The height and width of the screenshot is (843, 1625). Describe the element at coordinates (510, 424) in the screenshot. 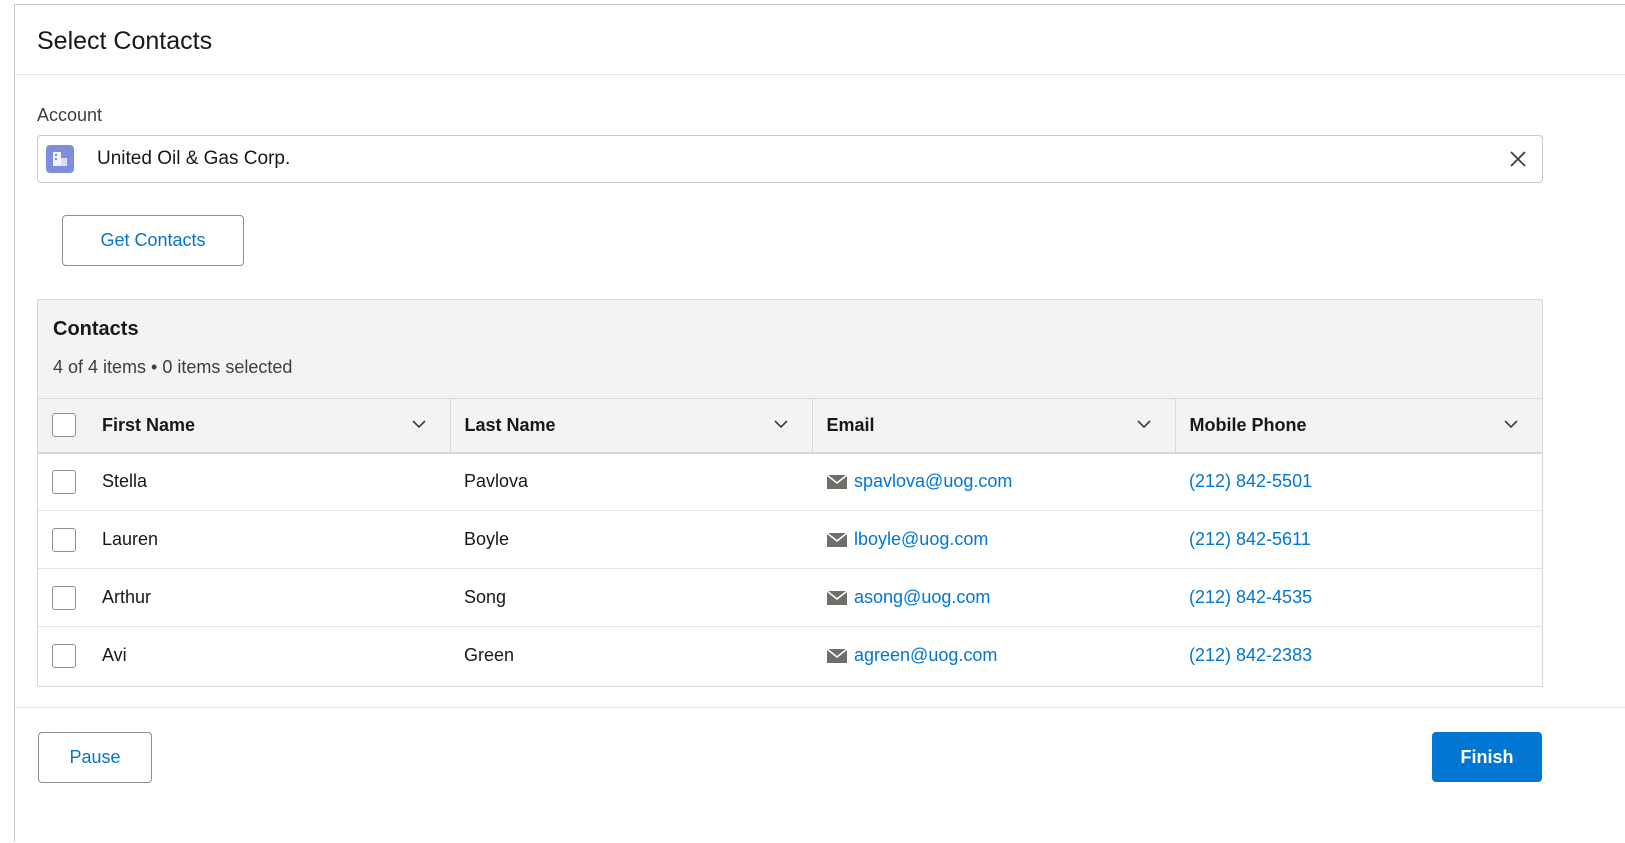

I see `column-label: Last Name` at that location.